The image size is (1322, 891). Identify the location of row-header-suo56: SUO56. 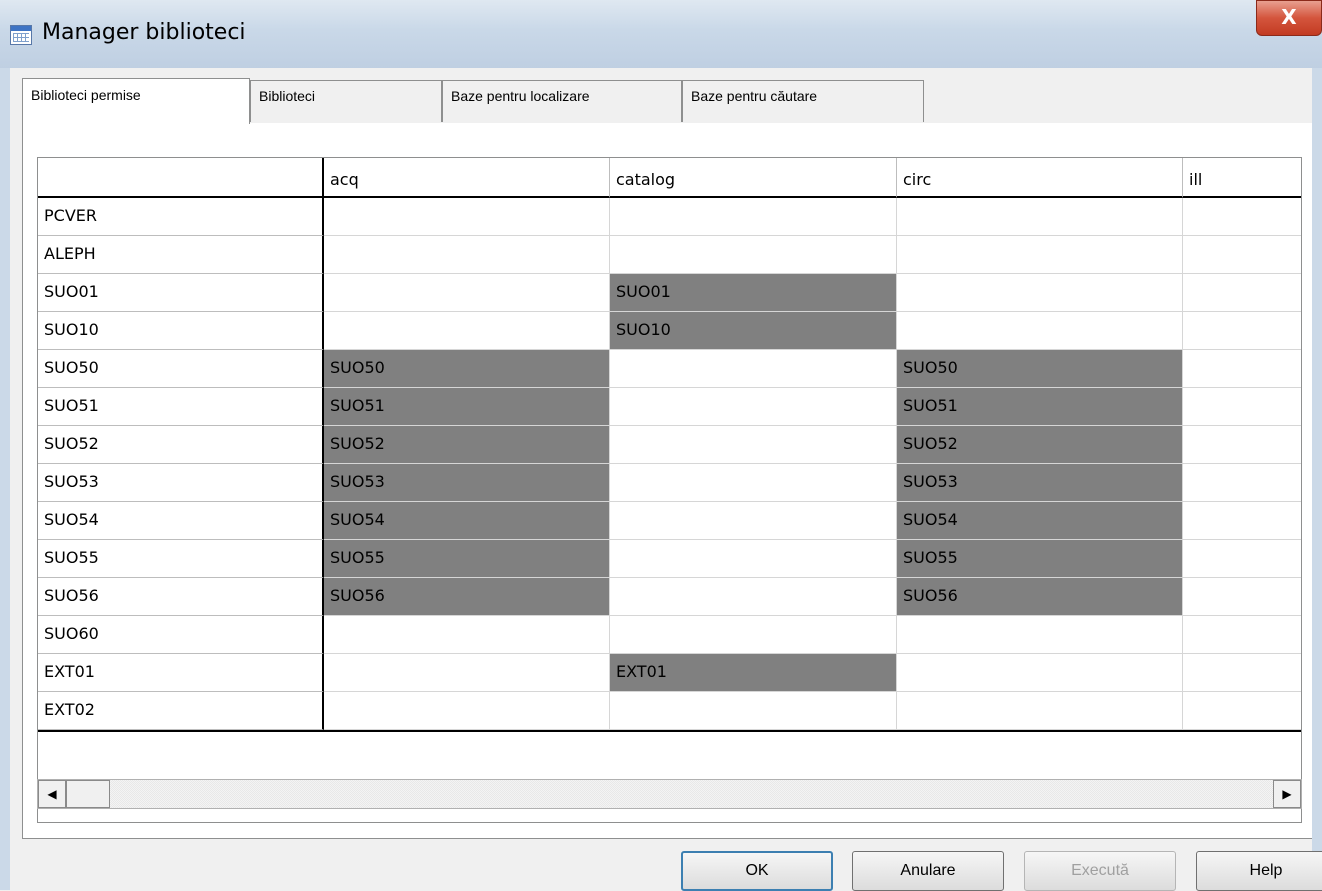
(181, 597).